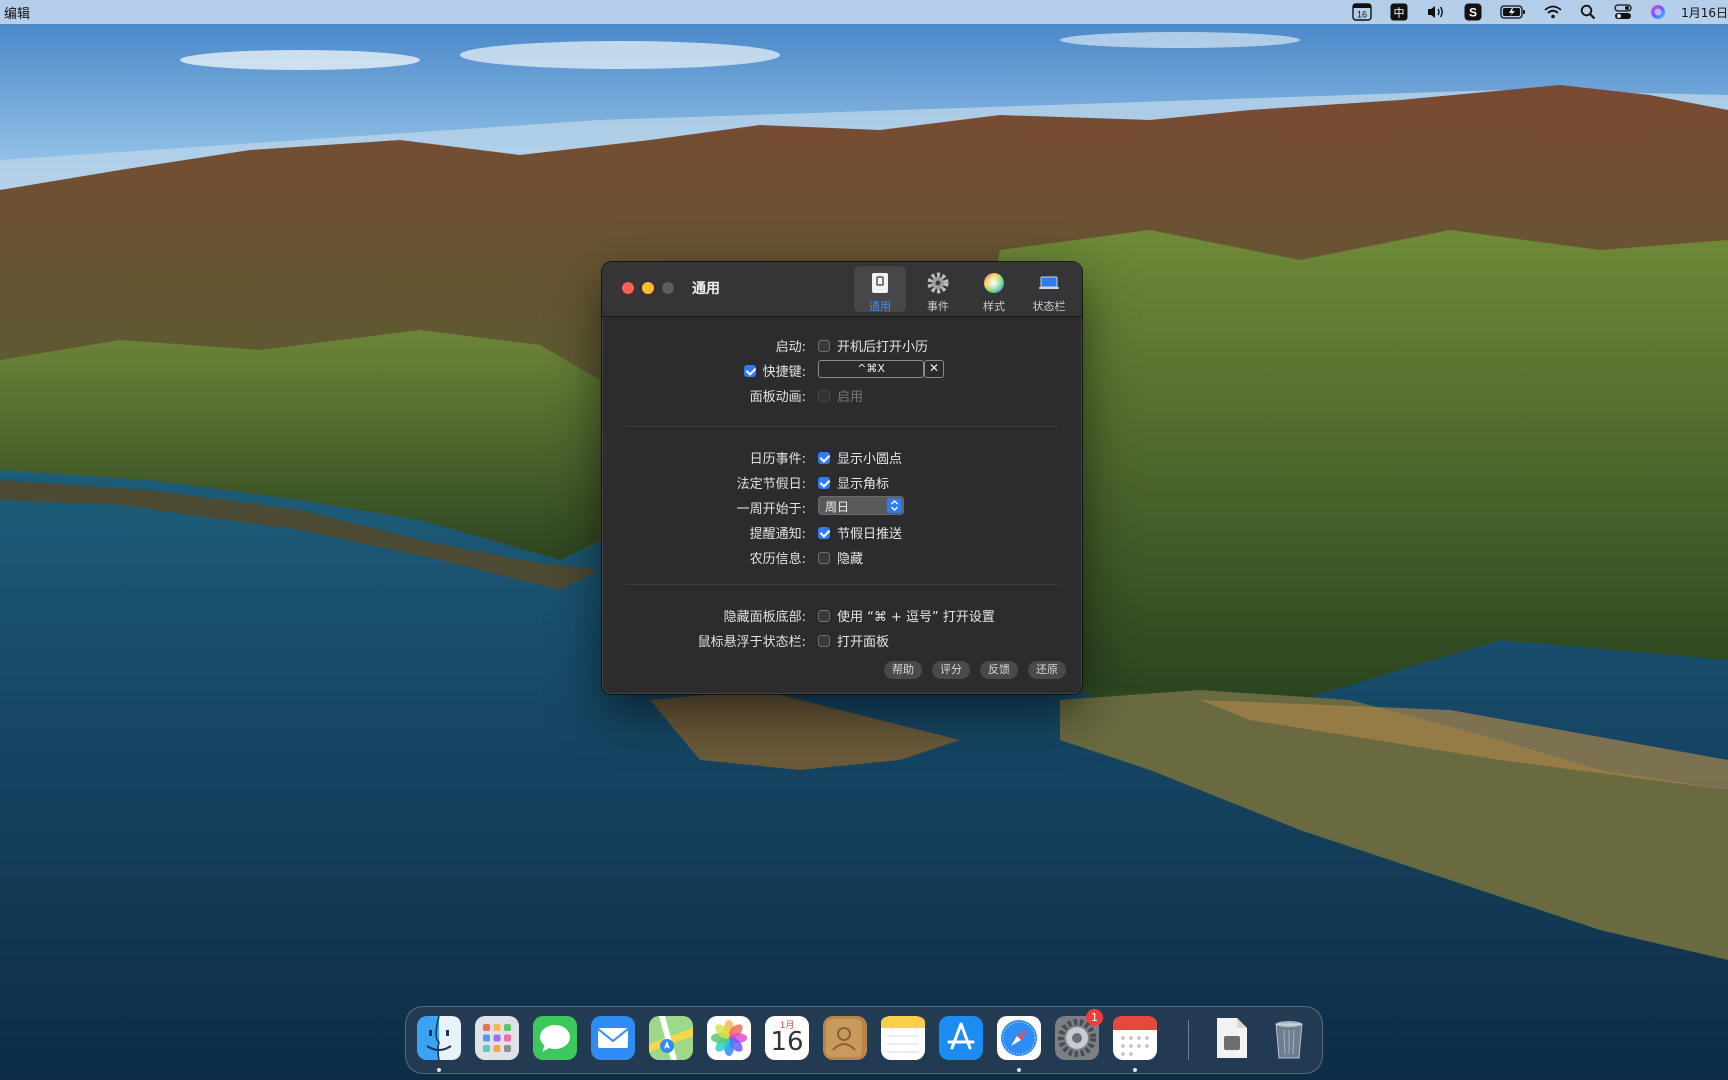 The height and width of the screenshot is (1080, 1728). Describe the element at coordinates (787, 1042) in the screenshot. I see `calendar-day: 16` at that location.